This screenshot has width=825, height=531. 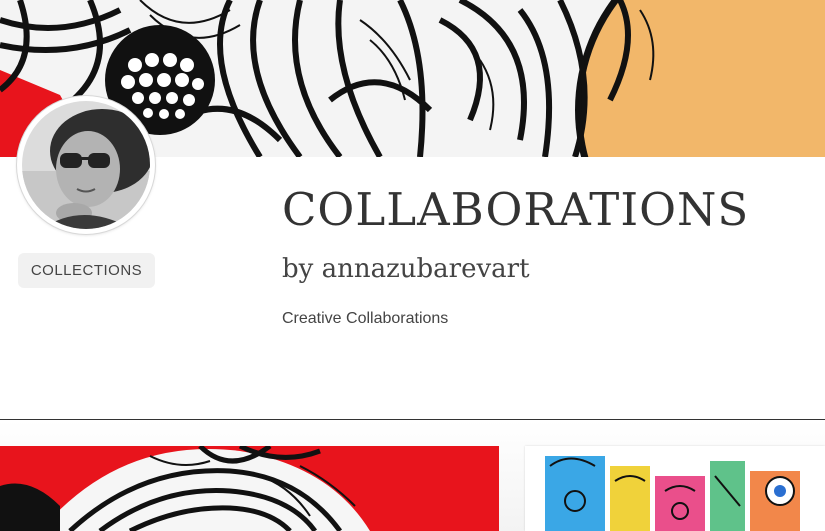 What do you see at coordinates (365, 318) in the screenshot?
I see `collection-description: Creative Collaborations` at bounding box center [365, 318].